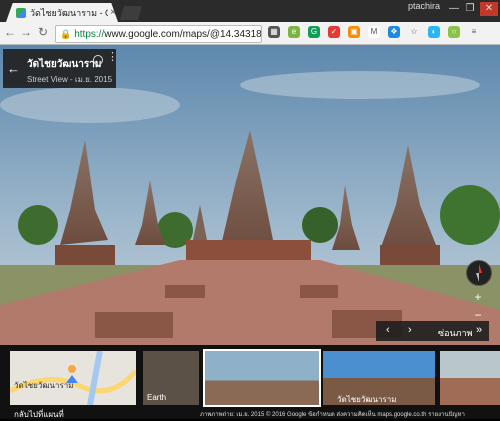  I want to click on photo-thumbnail: วัดไชยวัฒนาราม, so click(379, 378).